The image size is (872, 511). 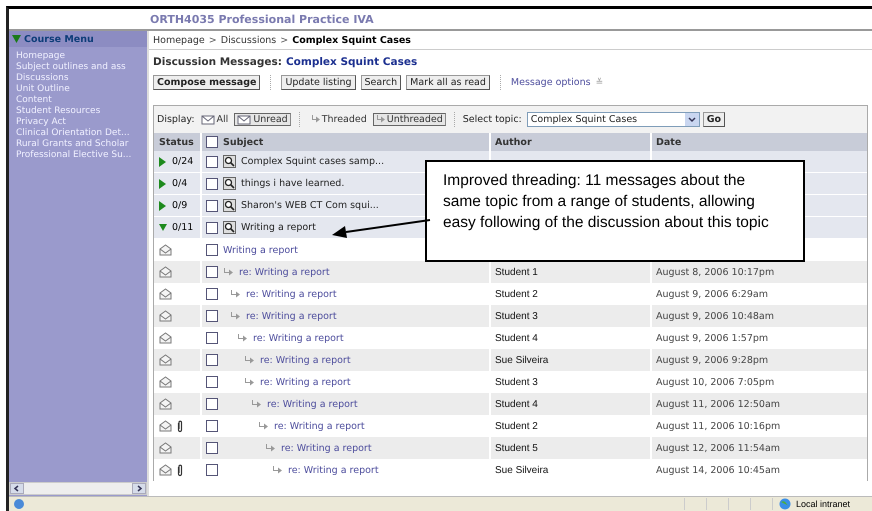 I want to click on column-header: Author, so click(x=513, y=142).